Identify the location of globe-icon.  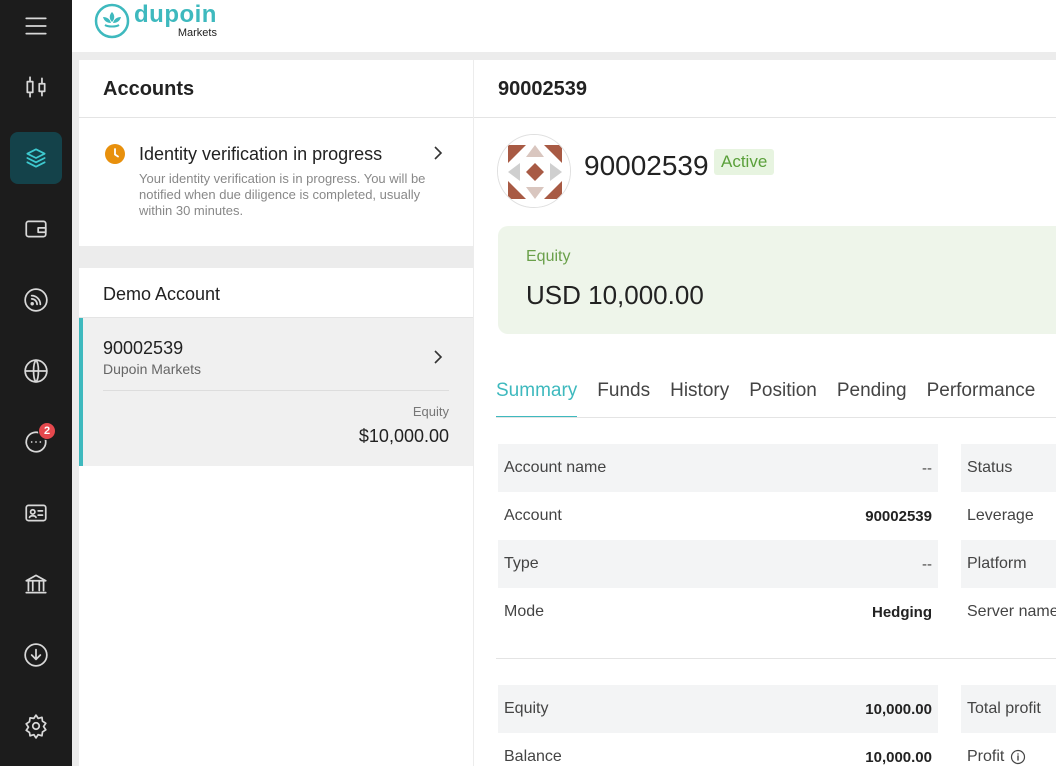
(36, 371).